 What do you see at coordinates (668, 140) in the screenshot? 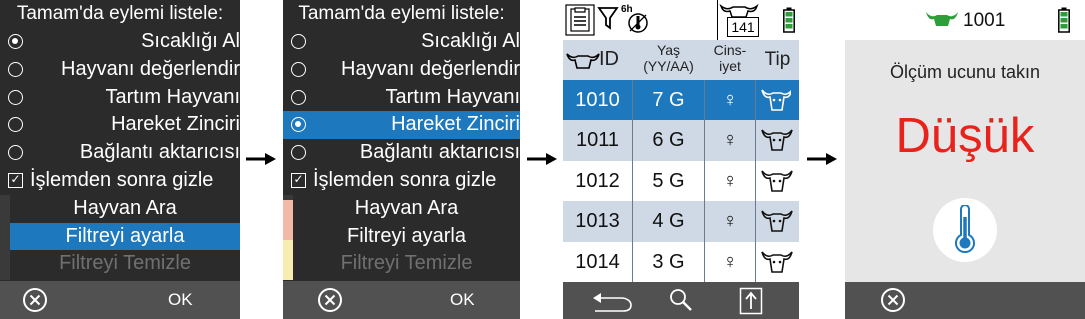
I see `cell-age: 6 G` at bounding box center [668, 140].